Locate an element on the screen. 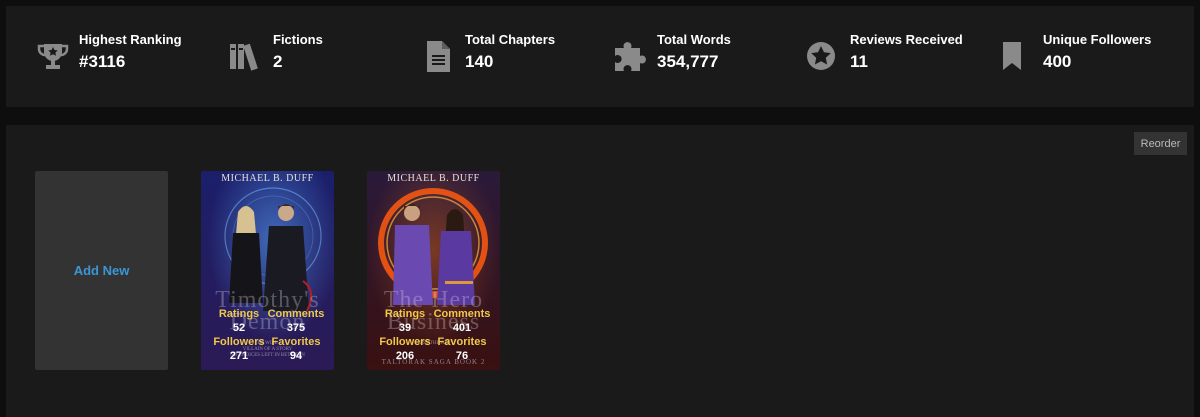 The image size is (1200, 417). stat-label: Total Chapters is located at coordinates (510, 39).